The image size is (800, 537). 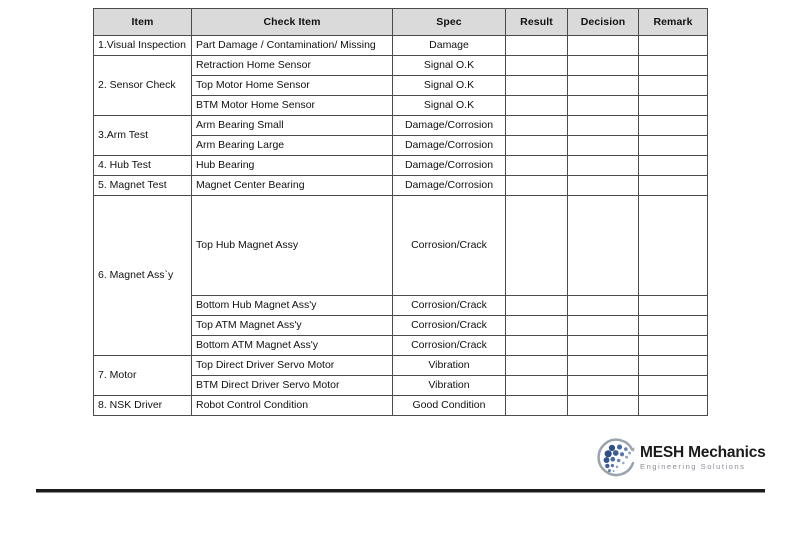 What do you see at coordinates (400, 491) in the screenshot?
I see `footer-divider` at bounding box center [400, 491].